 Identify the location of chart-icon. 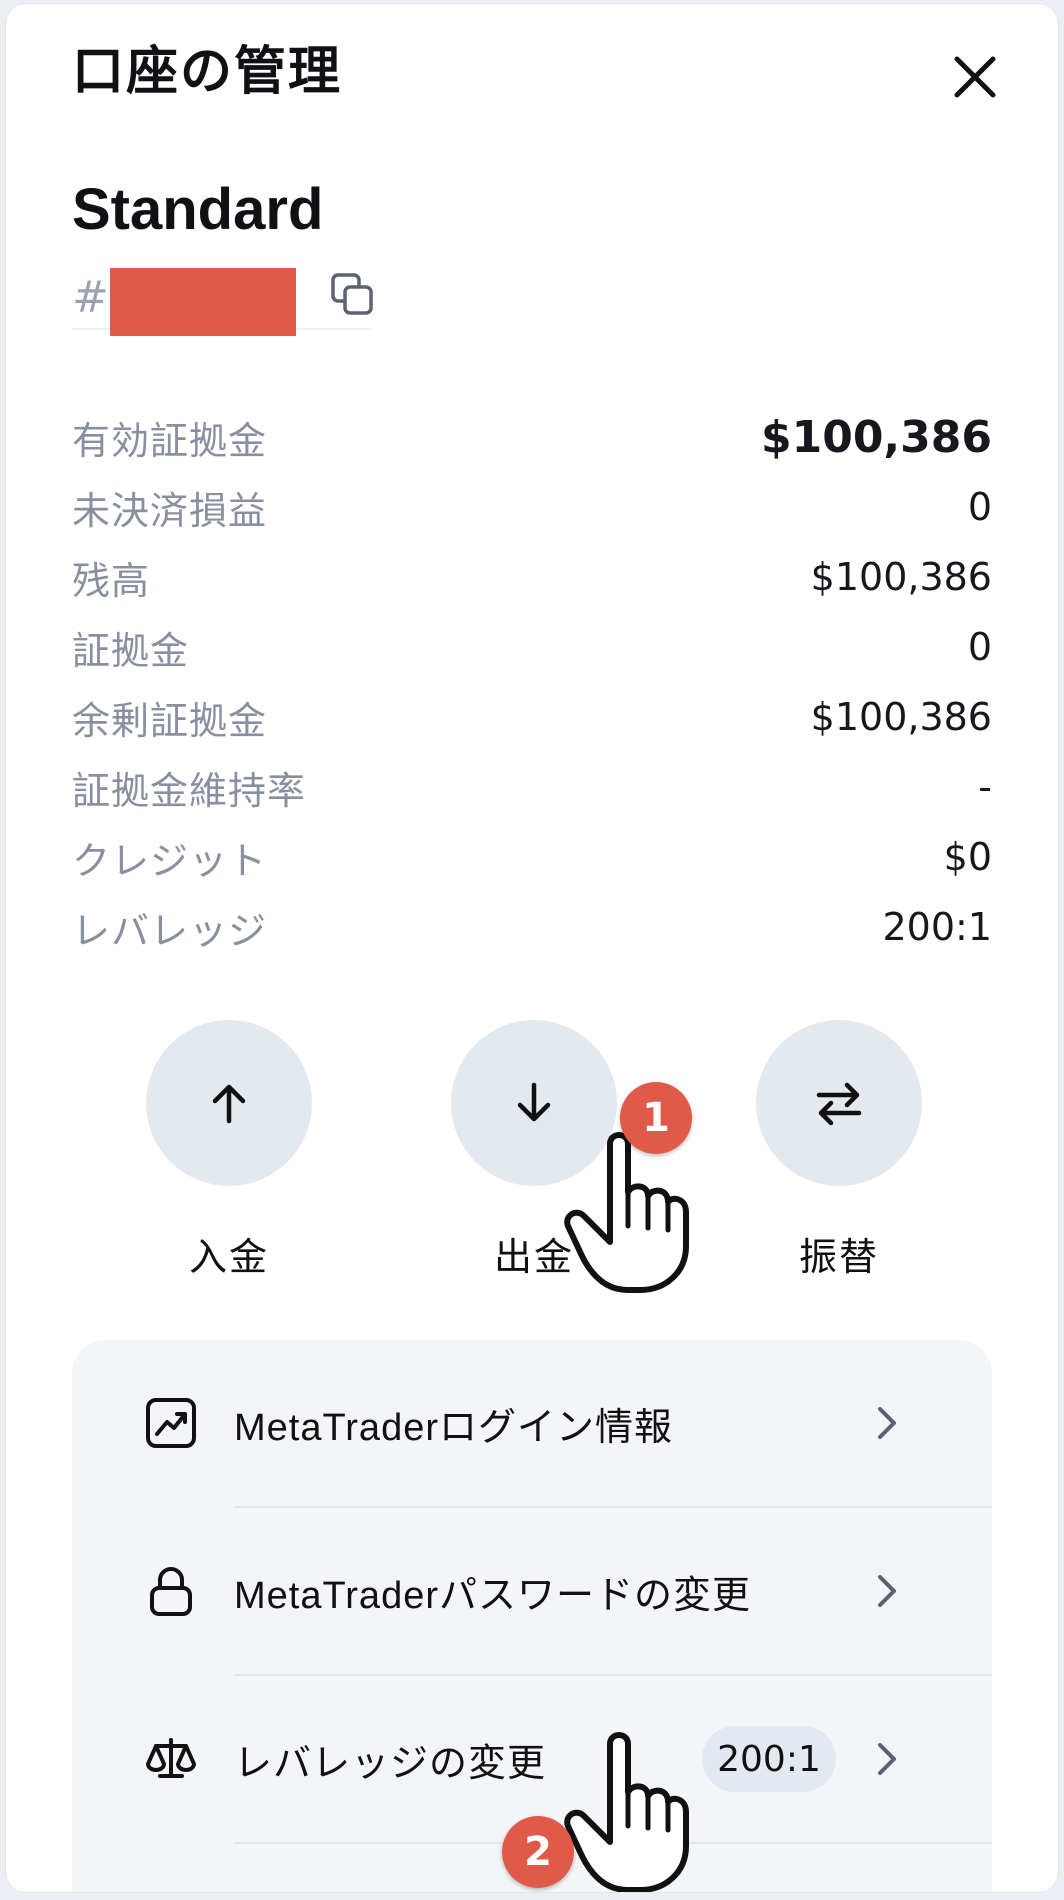
(171, 1423).